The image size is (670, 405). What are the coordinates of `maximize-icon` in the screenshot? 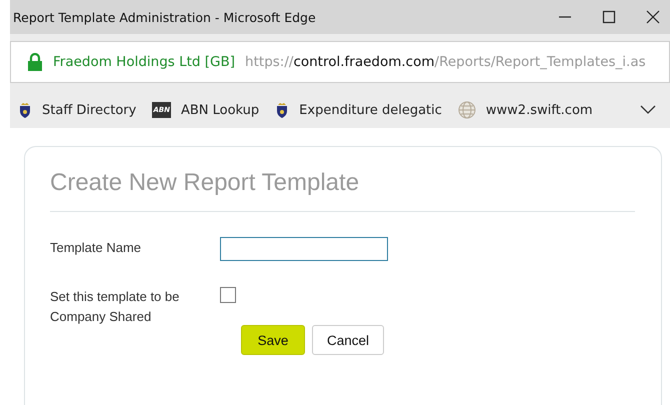 It's located at (609, 17).